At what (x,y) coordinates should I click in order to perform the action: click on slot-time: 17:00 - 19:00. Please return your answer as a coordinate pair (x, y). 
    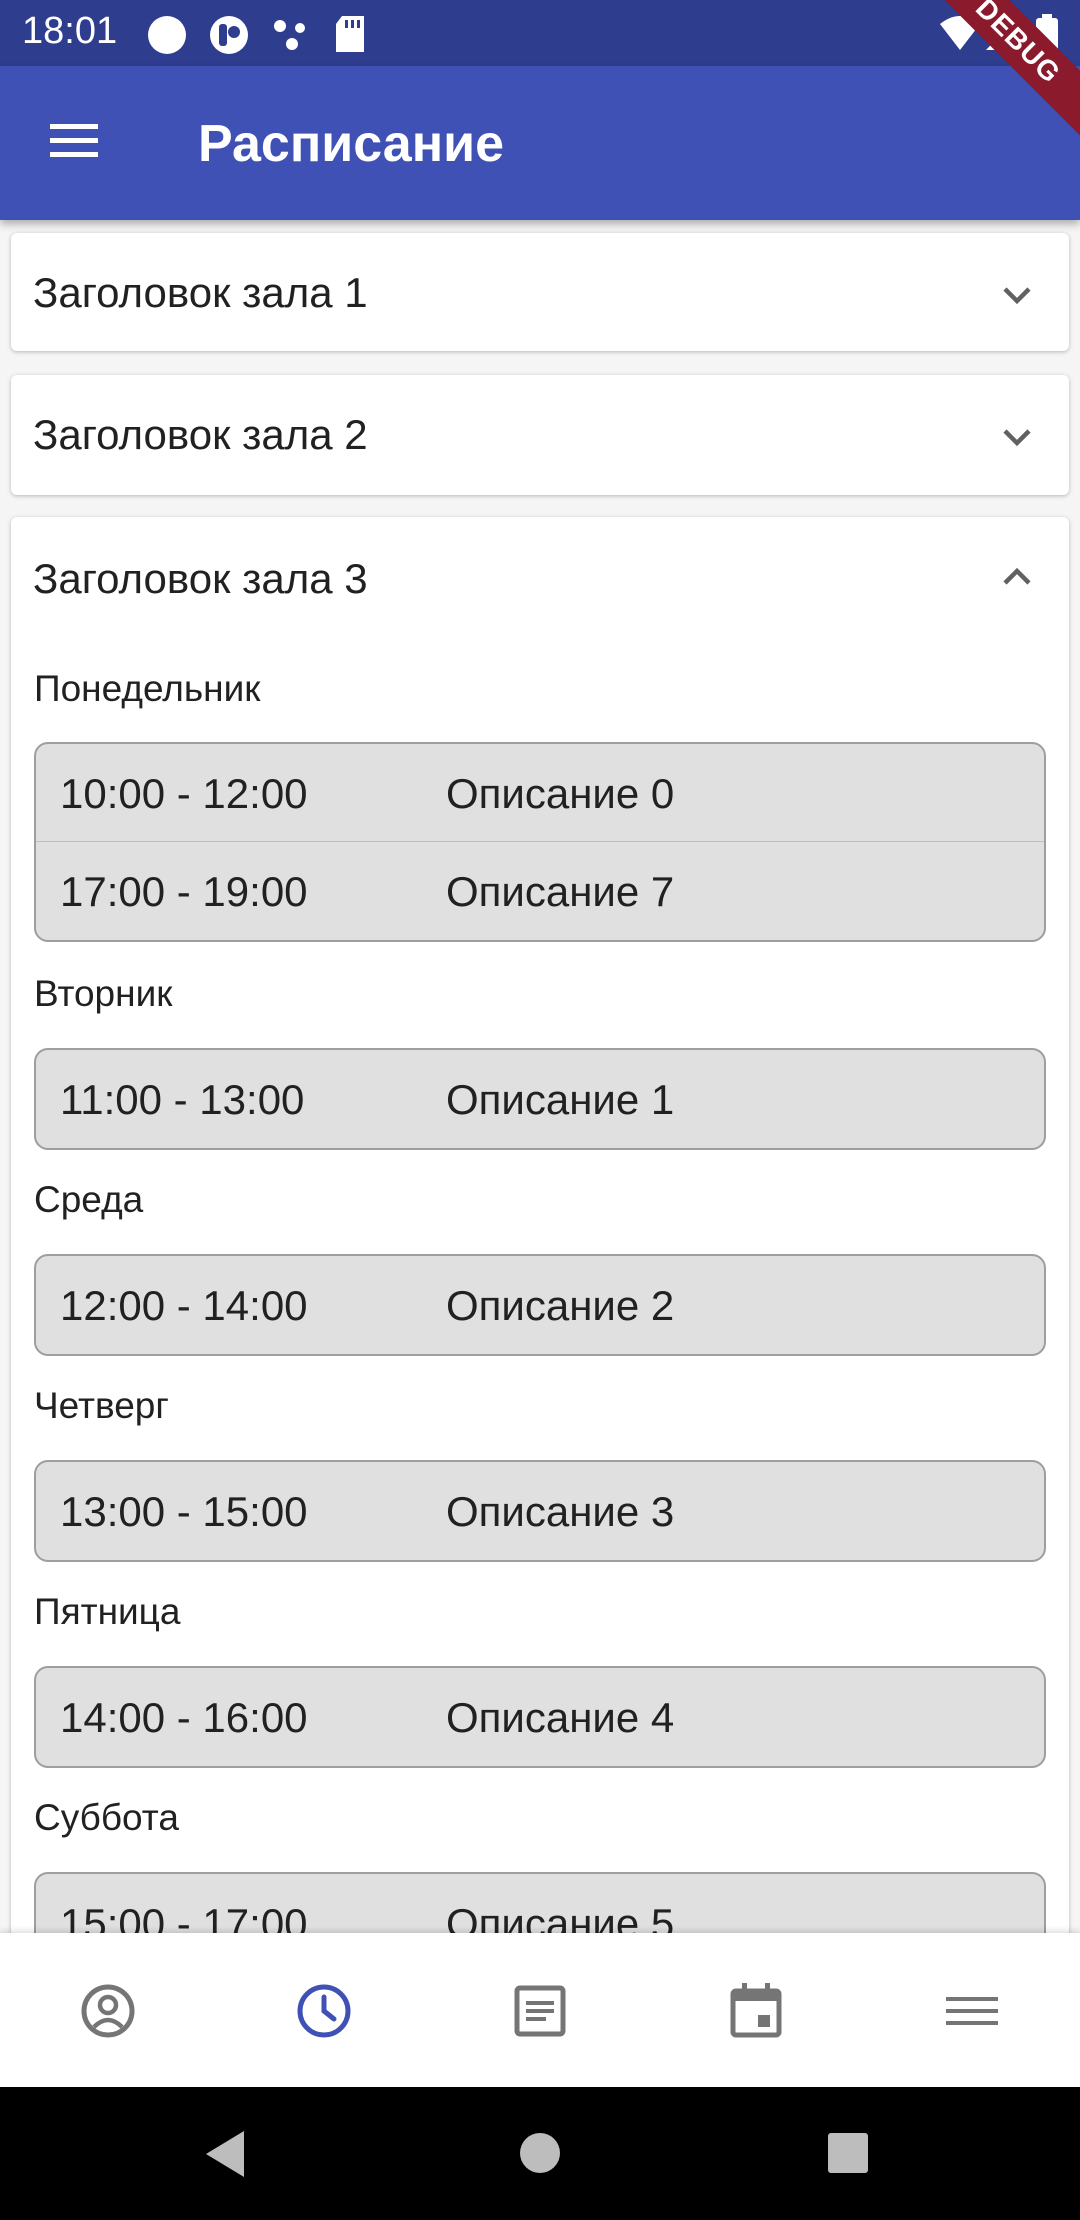
    Looking at the image, I should click on (184, 891).